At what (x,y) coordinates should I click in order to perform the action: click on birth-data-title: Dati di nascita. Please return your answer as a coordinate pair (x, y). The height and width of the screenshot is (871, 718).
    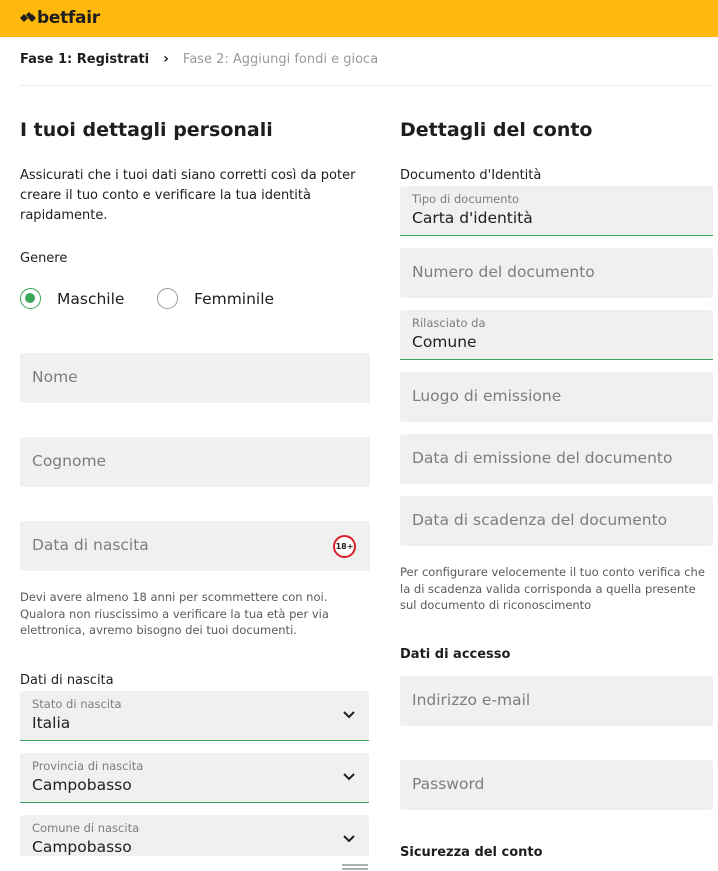
    Looking at the image, I should click on (67, 680).